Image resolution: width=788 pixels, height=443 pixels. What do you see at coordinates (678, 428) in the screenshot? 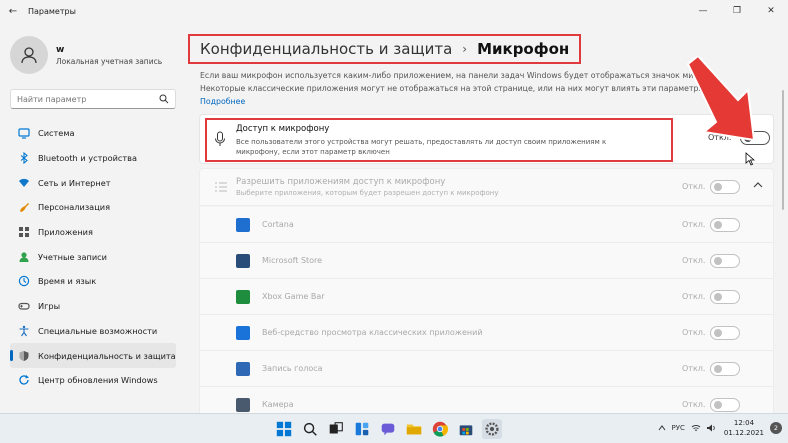
I see `language-indicator: РУС` at bounding box center [678, 428].